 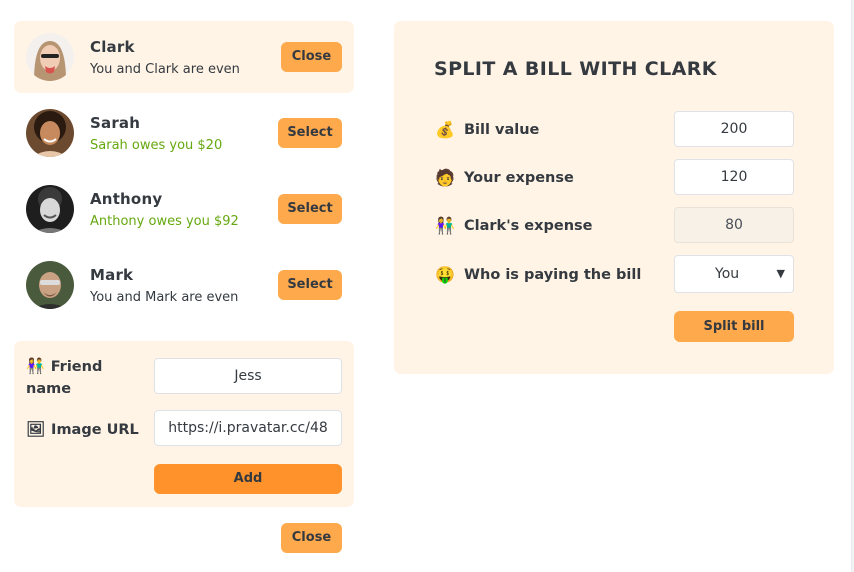 I want to click on close-form-button: Close, so click(x=311, y=538).